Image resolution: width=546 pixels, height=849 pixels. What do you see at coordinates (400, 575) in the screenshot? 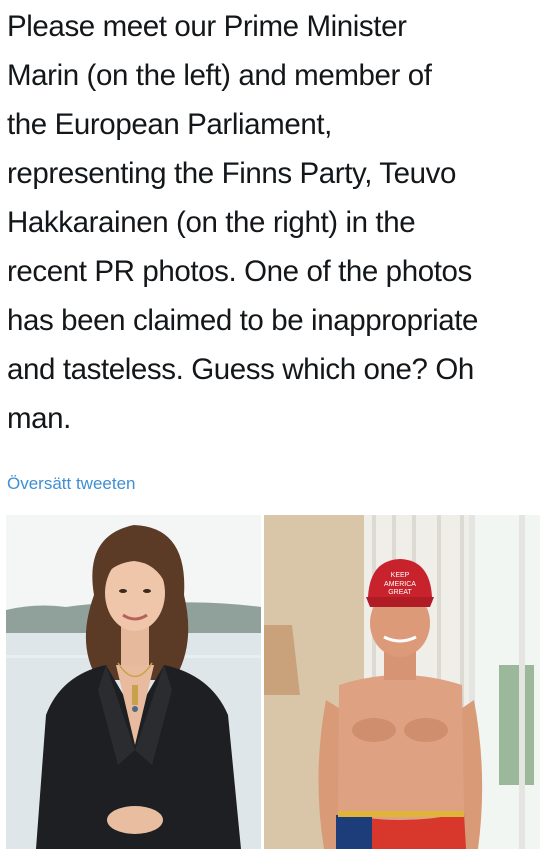
I see `cap-text-keep: KEEP` at bounding box center [400, 575].